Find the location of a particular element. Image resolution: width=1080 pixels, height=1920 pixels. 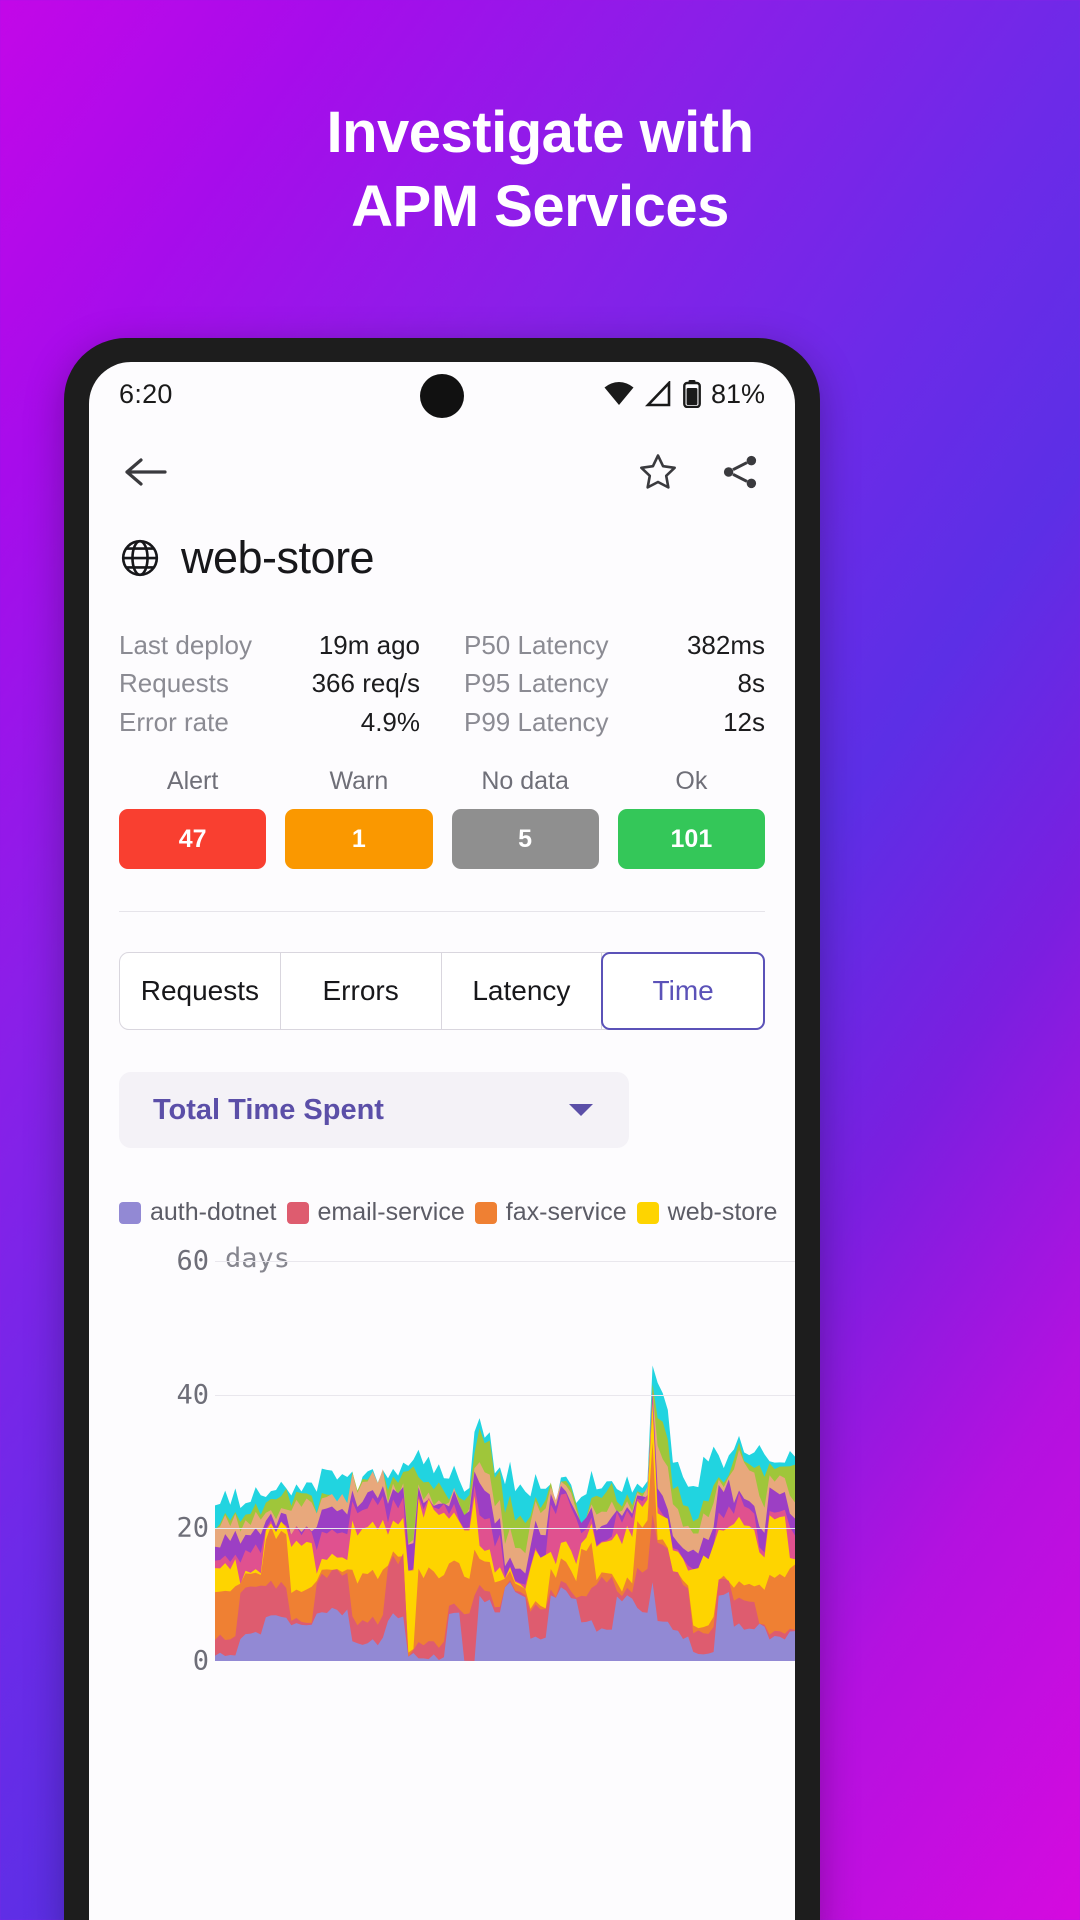

metric-row: P95 Latency 8s is located at coordinates (603, 683).